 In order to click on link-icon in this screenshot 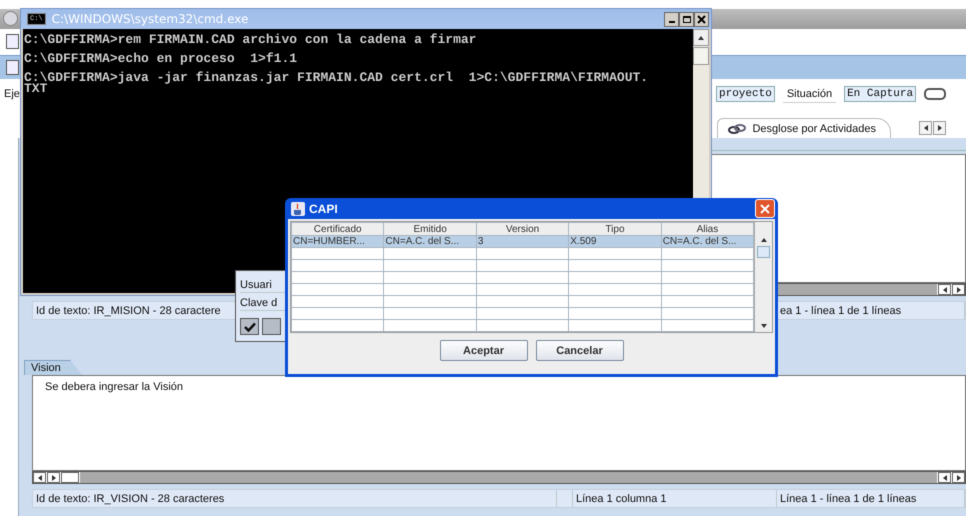, I will do `click(737, 128)`.